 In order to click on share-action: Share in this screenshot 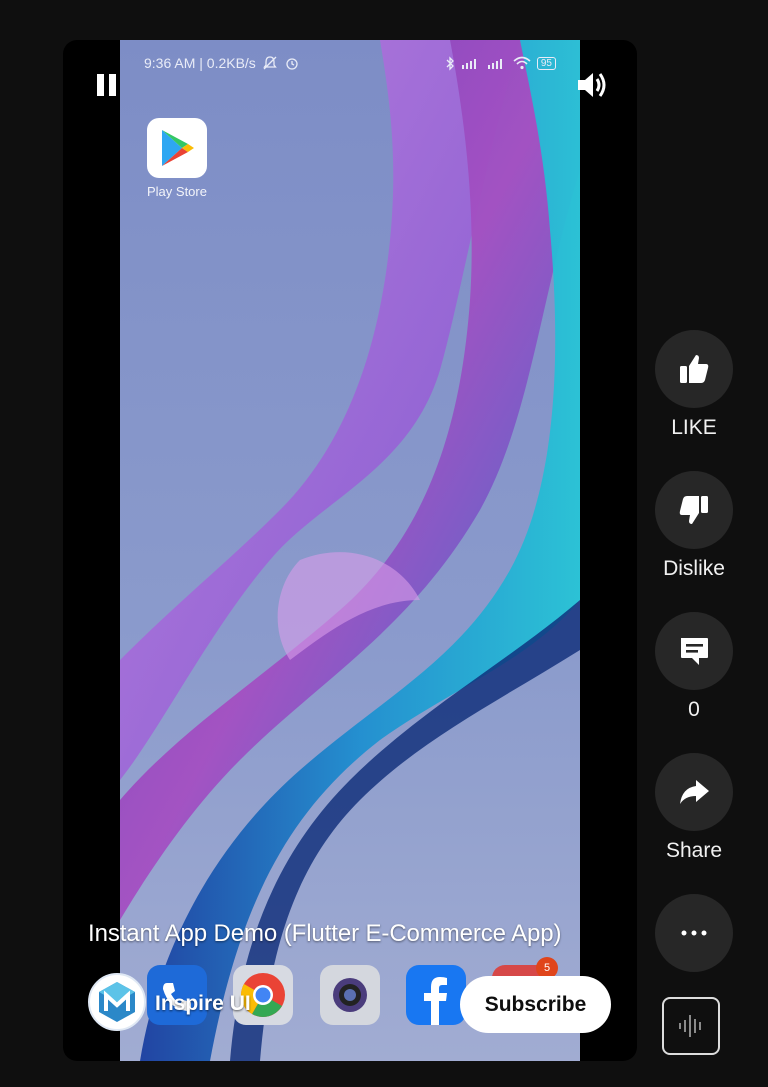, I will do `click(694, 808)`.